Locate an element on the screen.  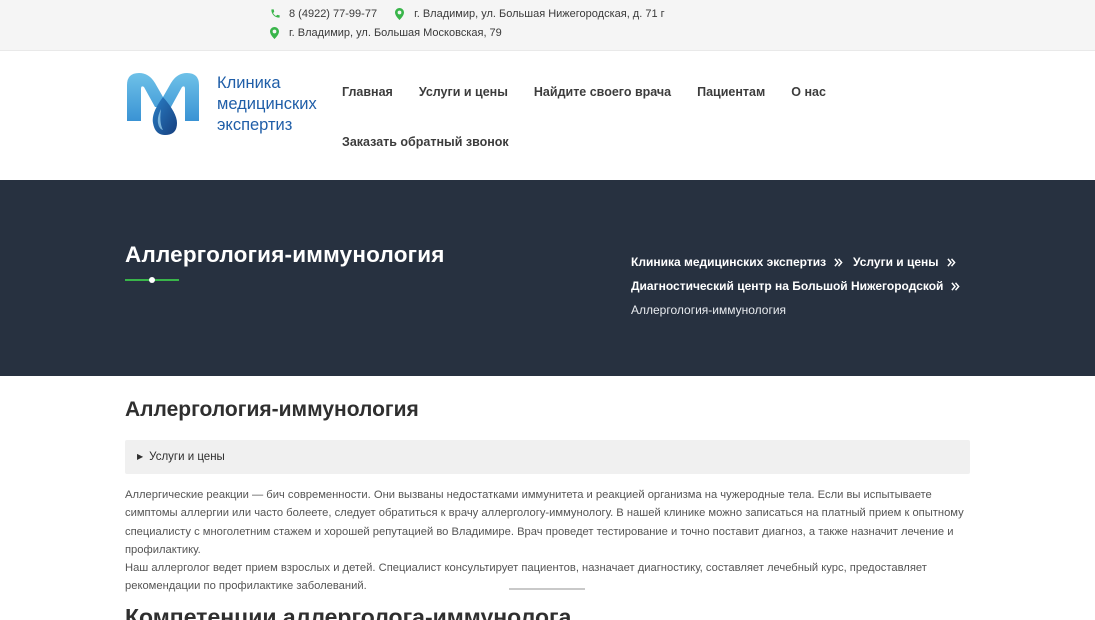
logo-text: Клиника медицинских экспертиз is located at coordinates (267, 104).